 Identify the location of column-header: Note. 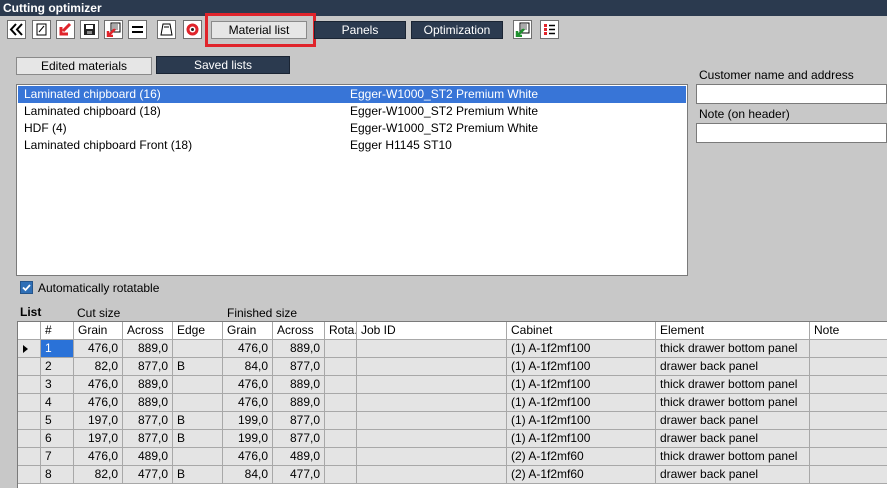
(848, 331).